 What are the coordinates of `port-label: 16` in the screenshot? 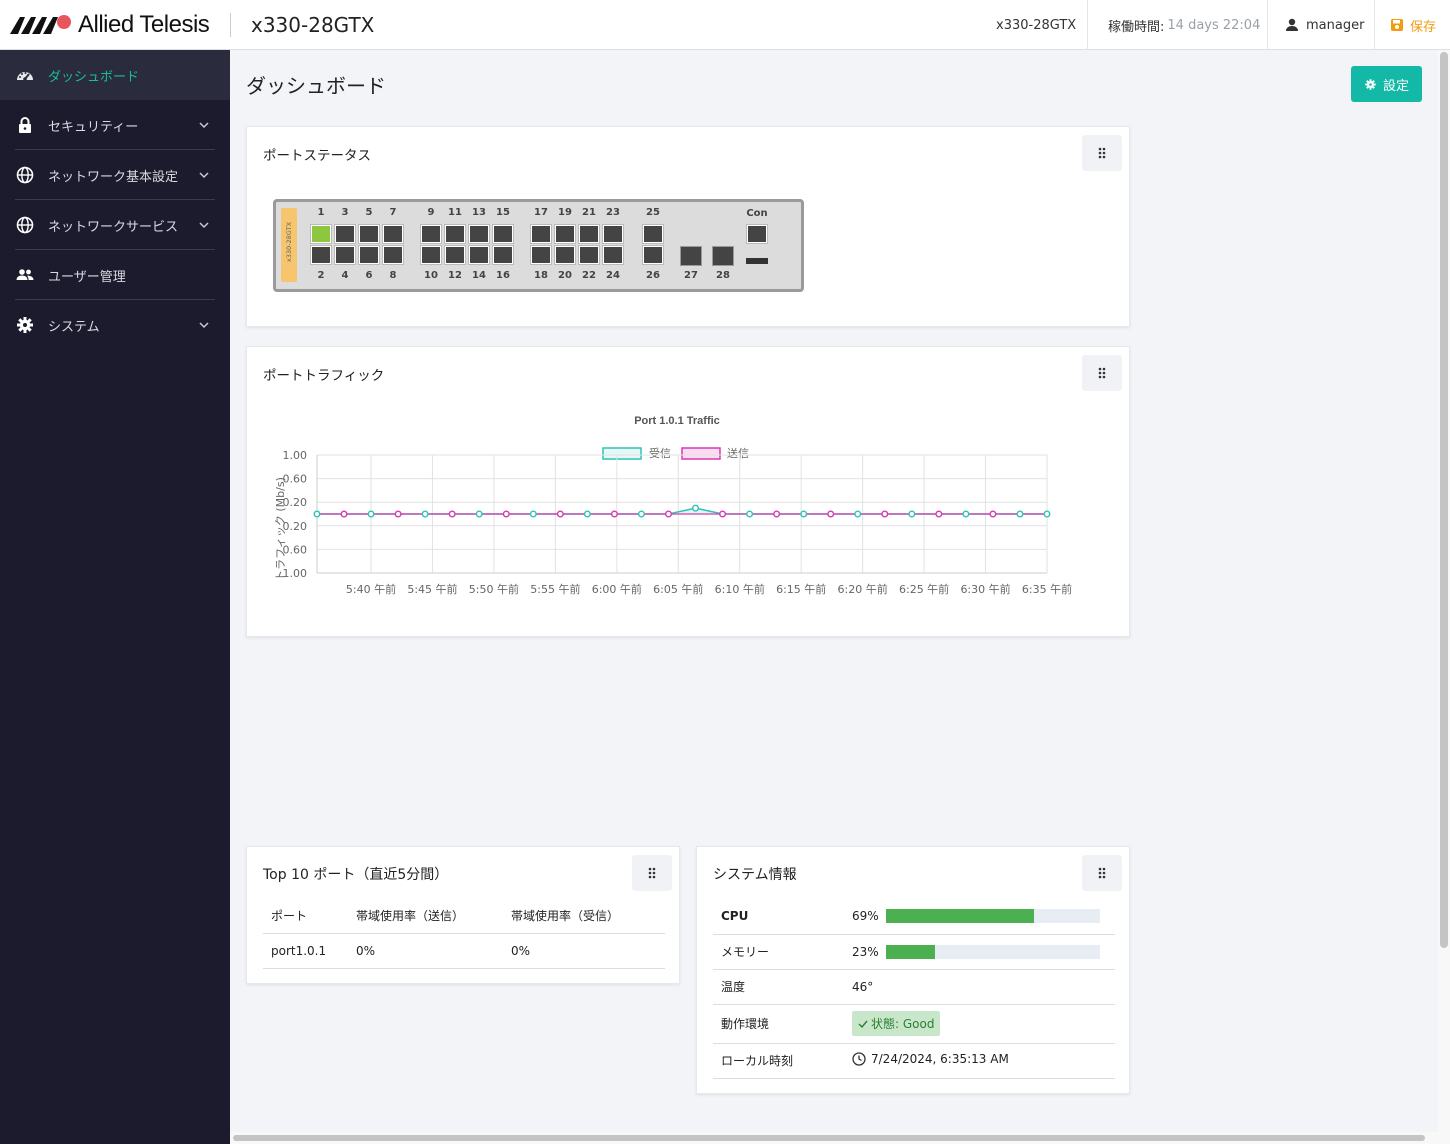 It's located at (503, 275).